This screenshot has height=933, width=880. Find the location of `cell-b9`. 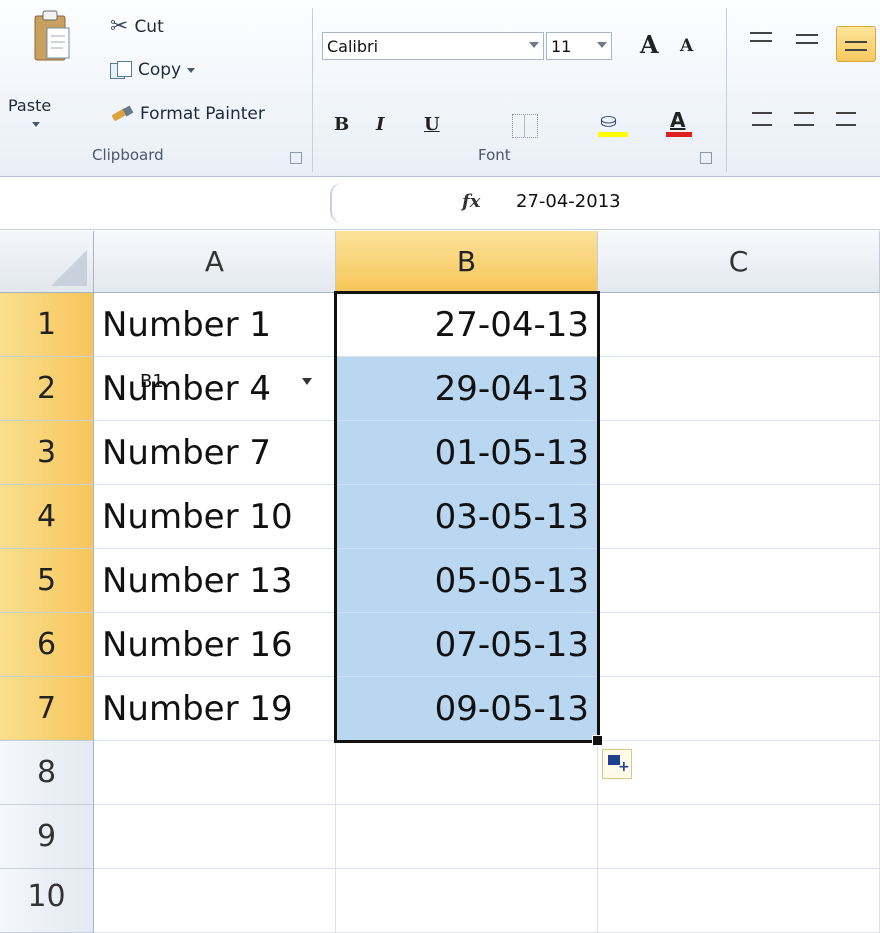

cell-b9 is located at coordinates (467, 837).